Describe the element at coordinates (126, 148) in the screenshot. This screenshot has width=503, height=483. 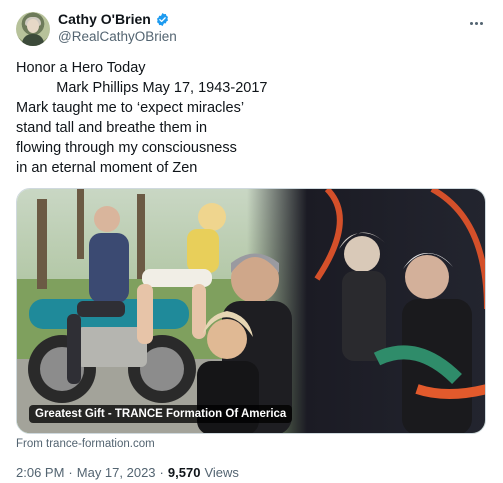
I see `tweet-text-line: flowing through my consciousness` at that location.